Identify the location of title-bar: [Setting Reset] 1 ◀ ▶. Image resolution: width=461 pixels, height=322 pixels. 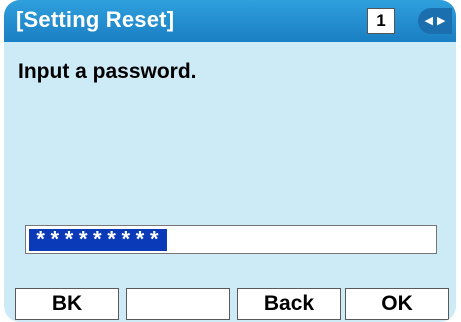
(230, 21).